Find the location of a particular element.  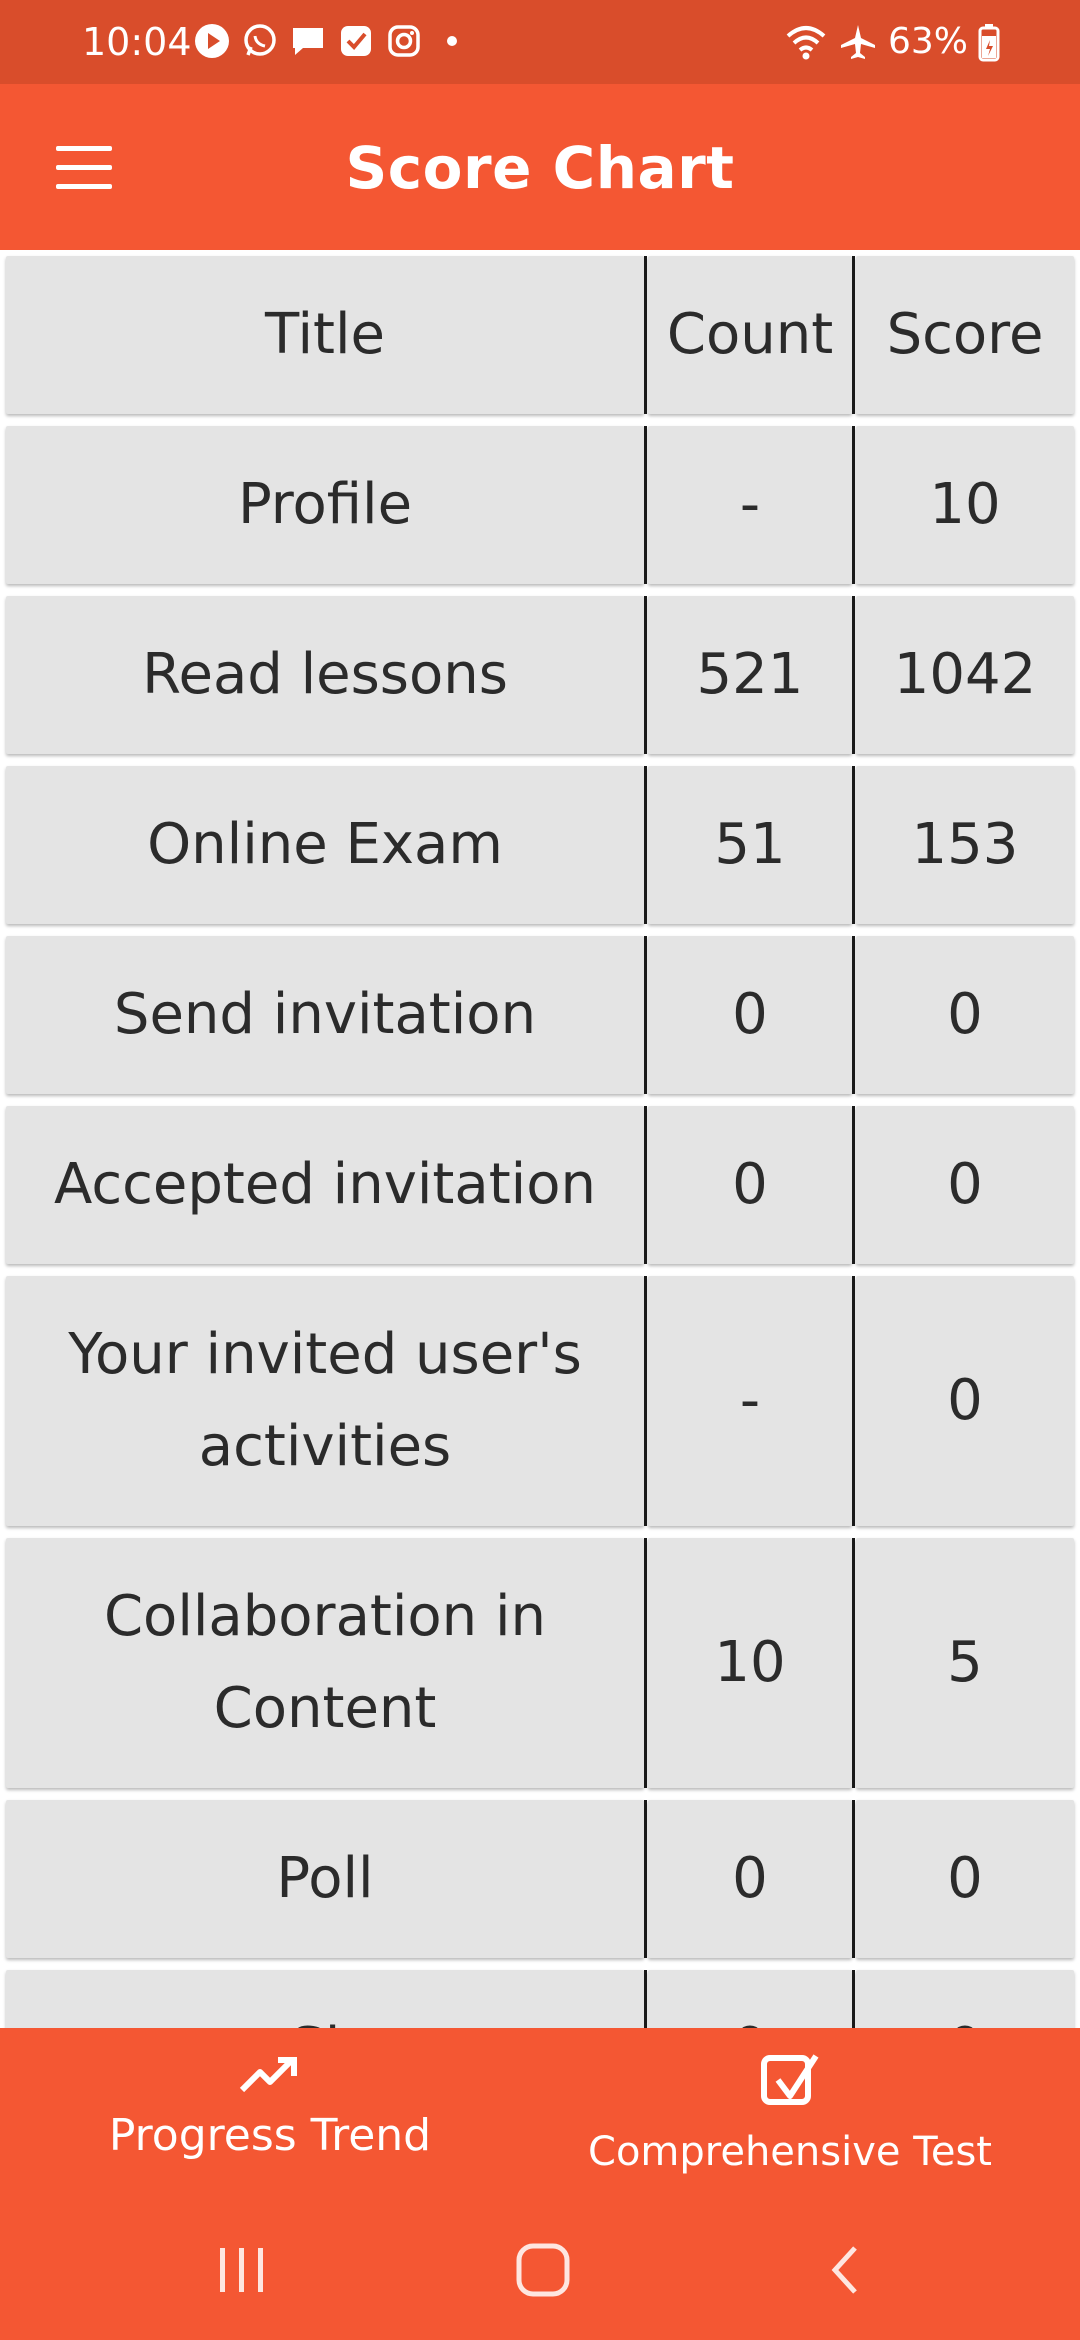

recents-icon is located at coordinates (242, 2270).